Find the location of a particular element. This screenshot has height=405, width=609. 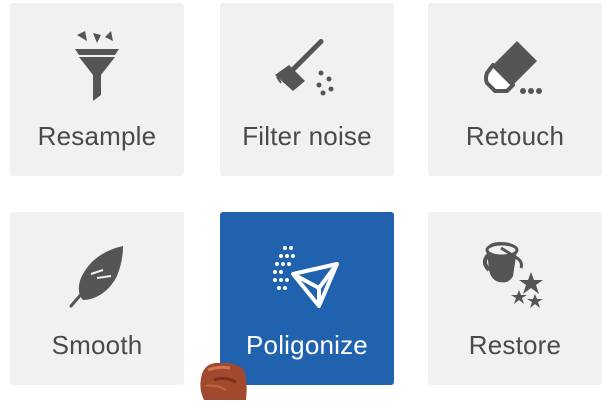

tool-label: Restore is located at coordinates (515, 345).